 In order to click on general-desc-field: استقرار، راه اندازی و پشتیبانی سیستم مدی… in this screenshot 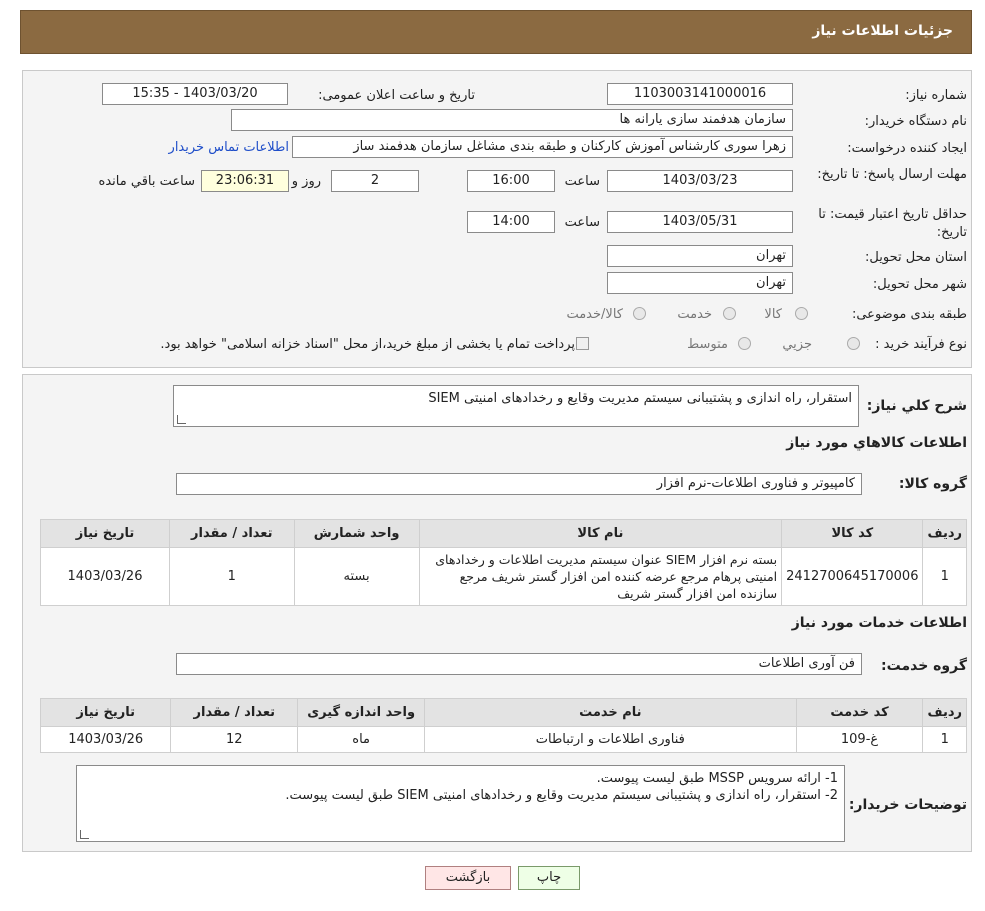, I will do `click(516, 406)`.